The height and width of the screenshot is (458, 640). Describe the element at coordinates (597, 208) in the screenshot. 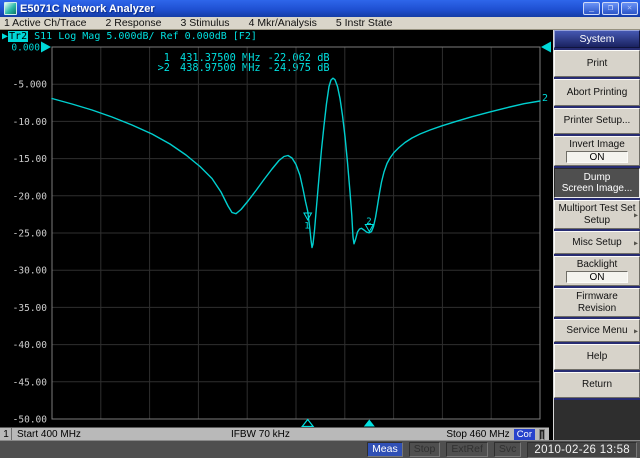

I see `softkey-label: Multiport Test Set` at that location.